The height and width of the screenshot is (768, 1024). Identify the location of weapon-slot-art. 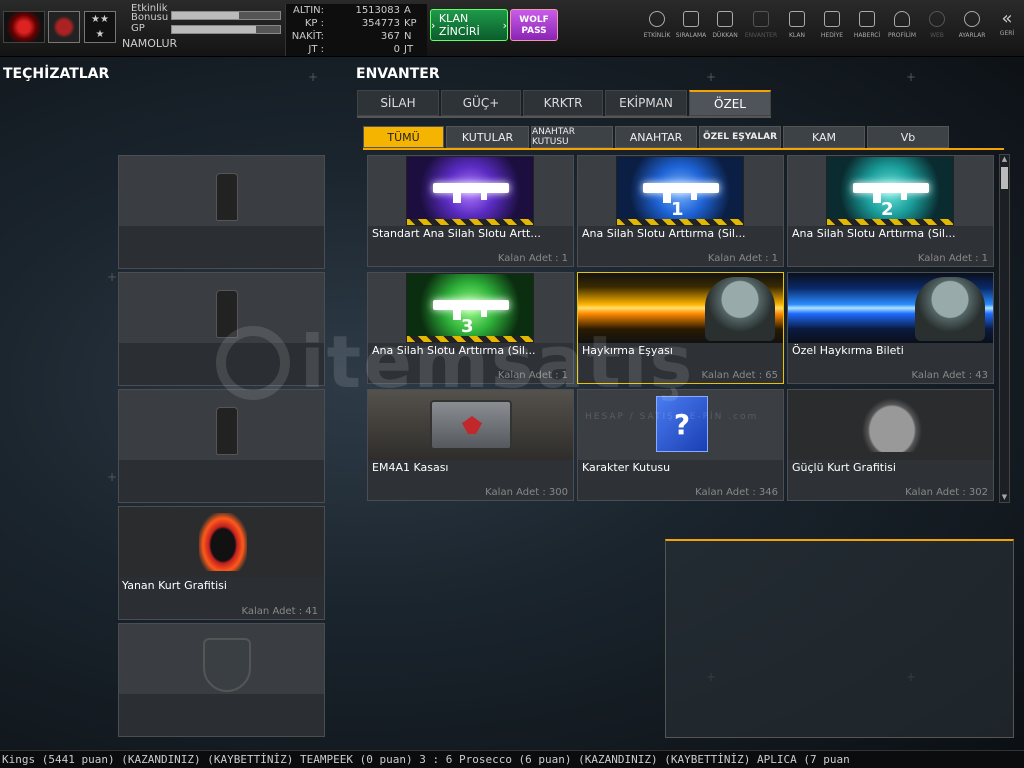
(470, 191).